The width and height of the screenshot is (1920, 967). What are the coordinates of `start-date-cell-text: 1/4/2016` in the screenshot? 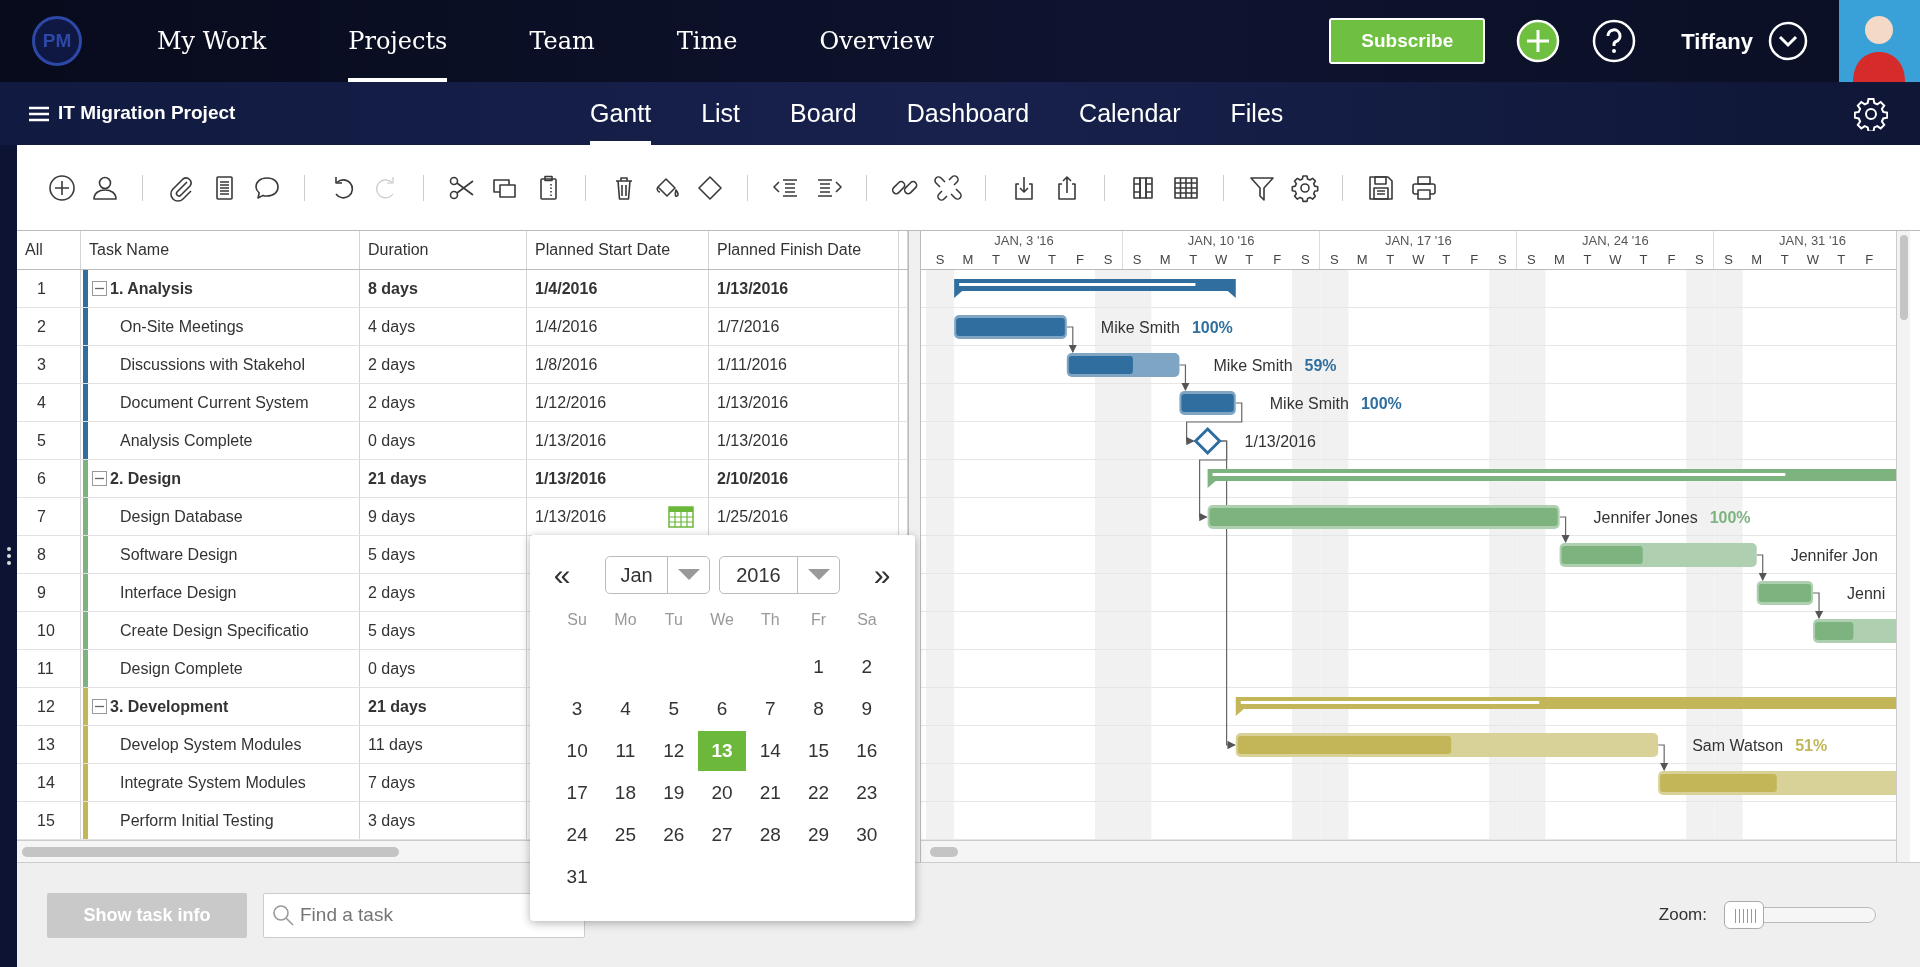 It's located at (566, 288).